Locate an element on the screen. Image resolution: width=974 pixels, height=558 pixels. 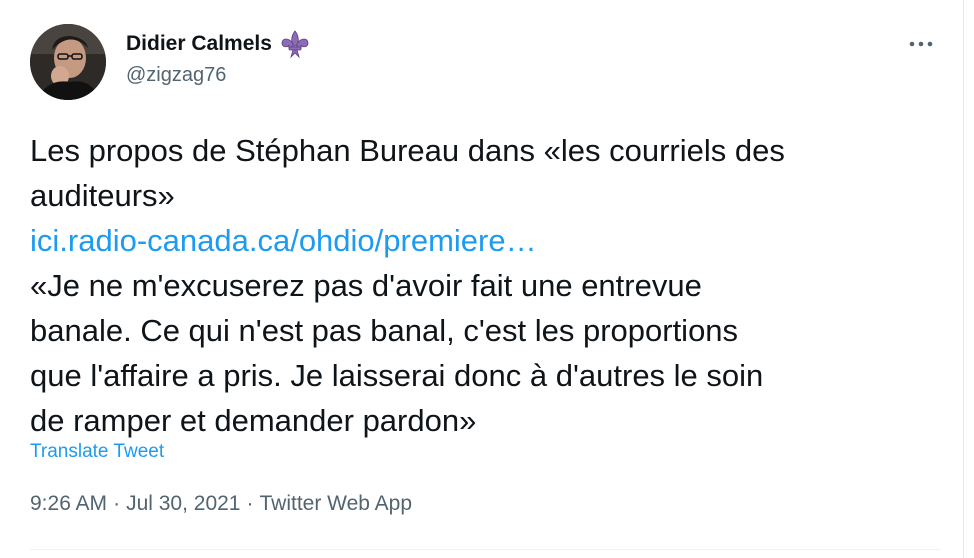
divider is located at coordinates (485, 549).